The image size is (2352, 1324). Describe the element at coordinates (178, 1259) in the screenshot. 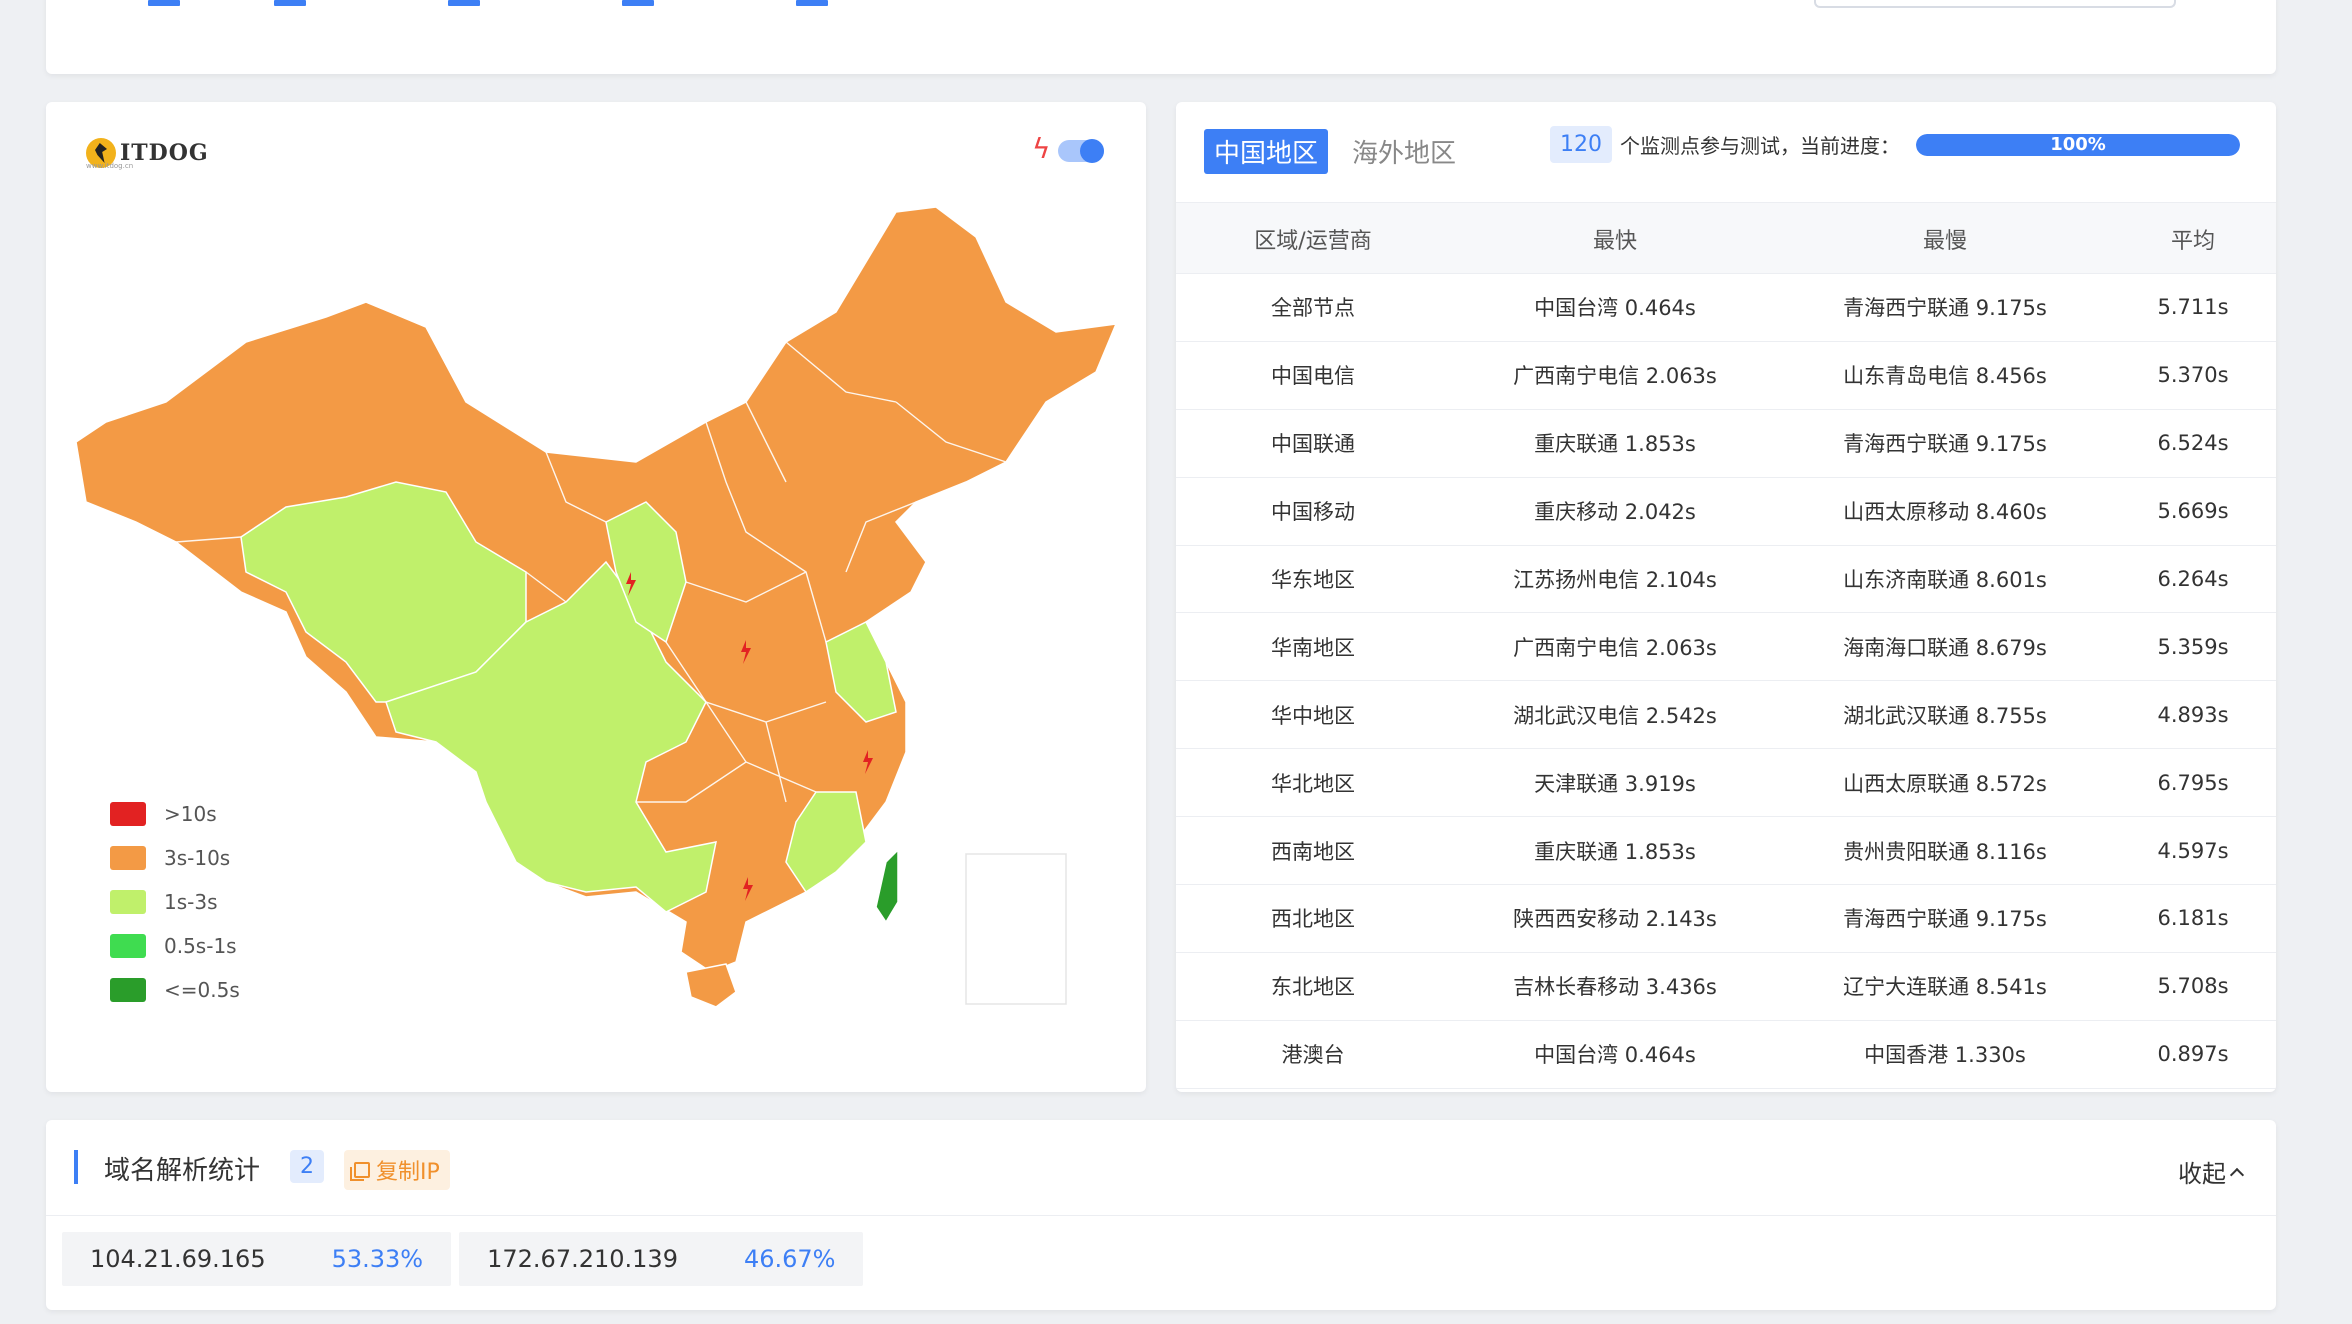

I see `ip-address: 104.21.69.165` at that location.